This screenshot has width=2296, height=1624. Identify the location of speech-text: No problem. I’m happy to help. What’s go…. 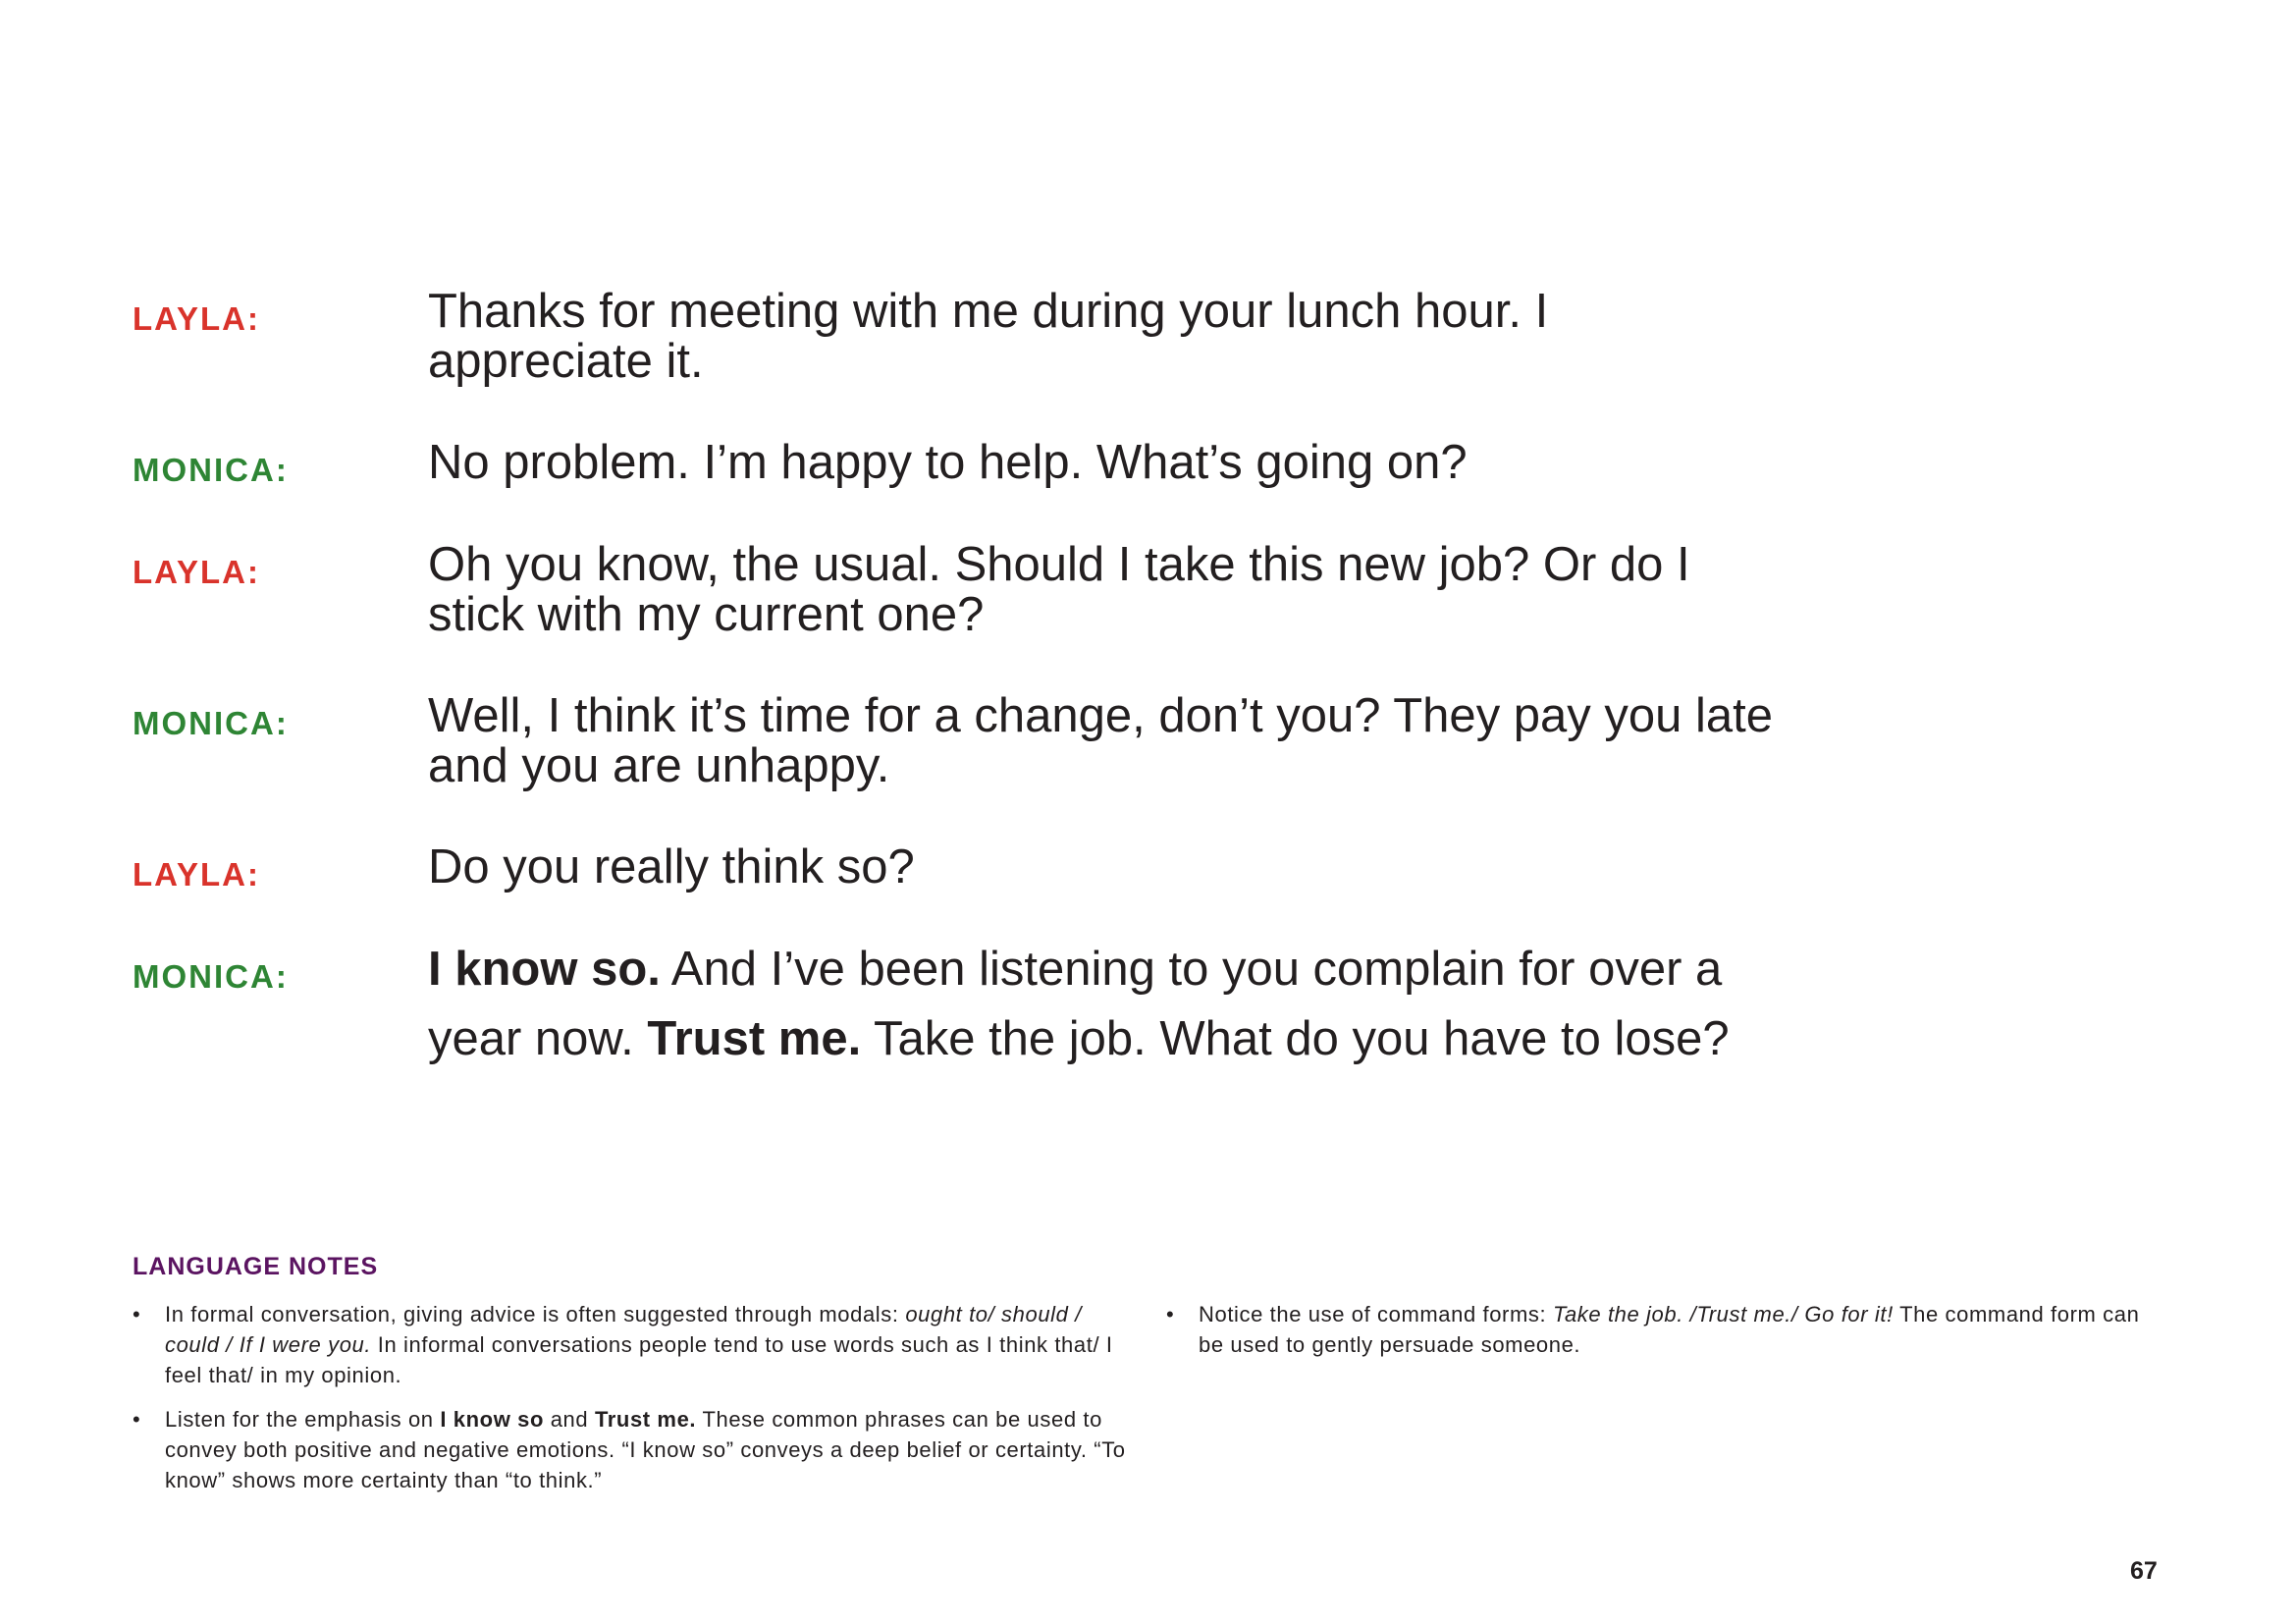
(948, 462).